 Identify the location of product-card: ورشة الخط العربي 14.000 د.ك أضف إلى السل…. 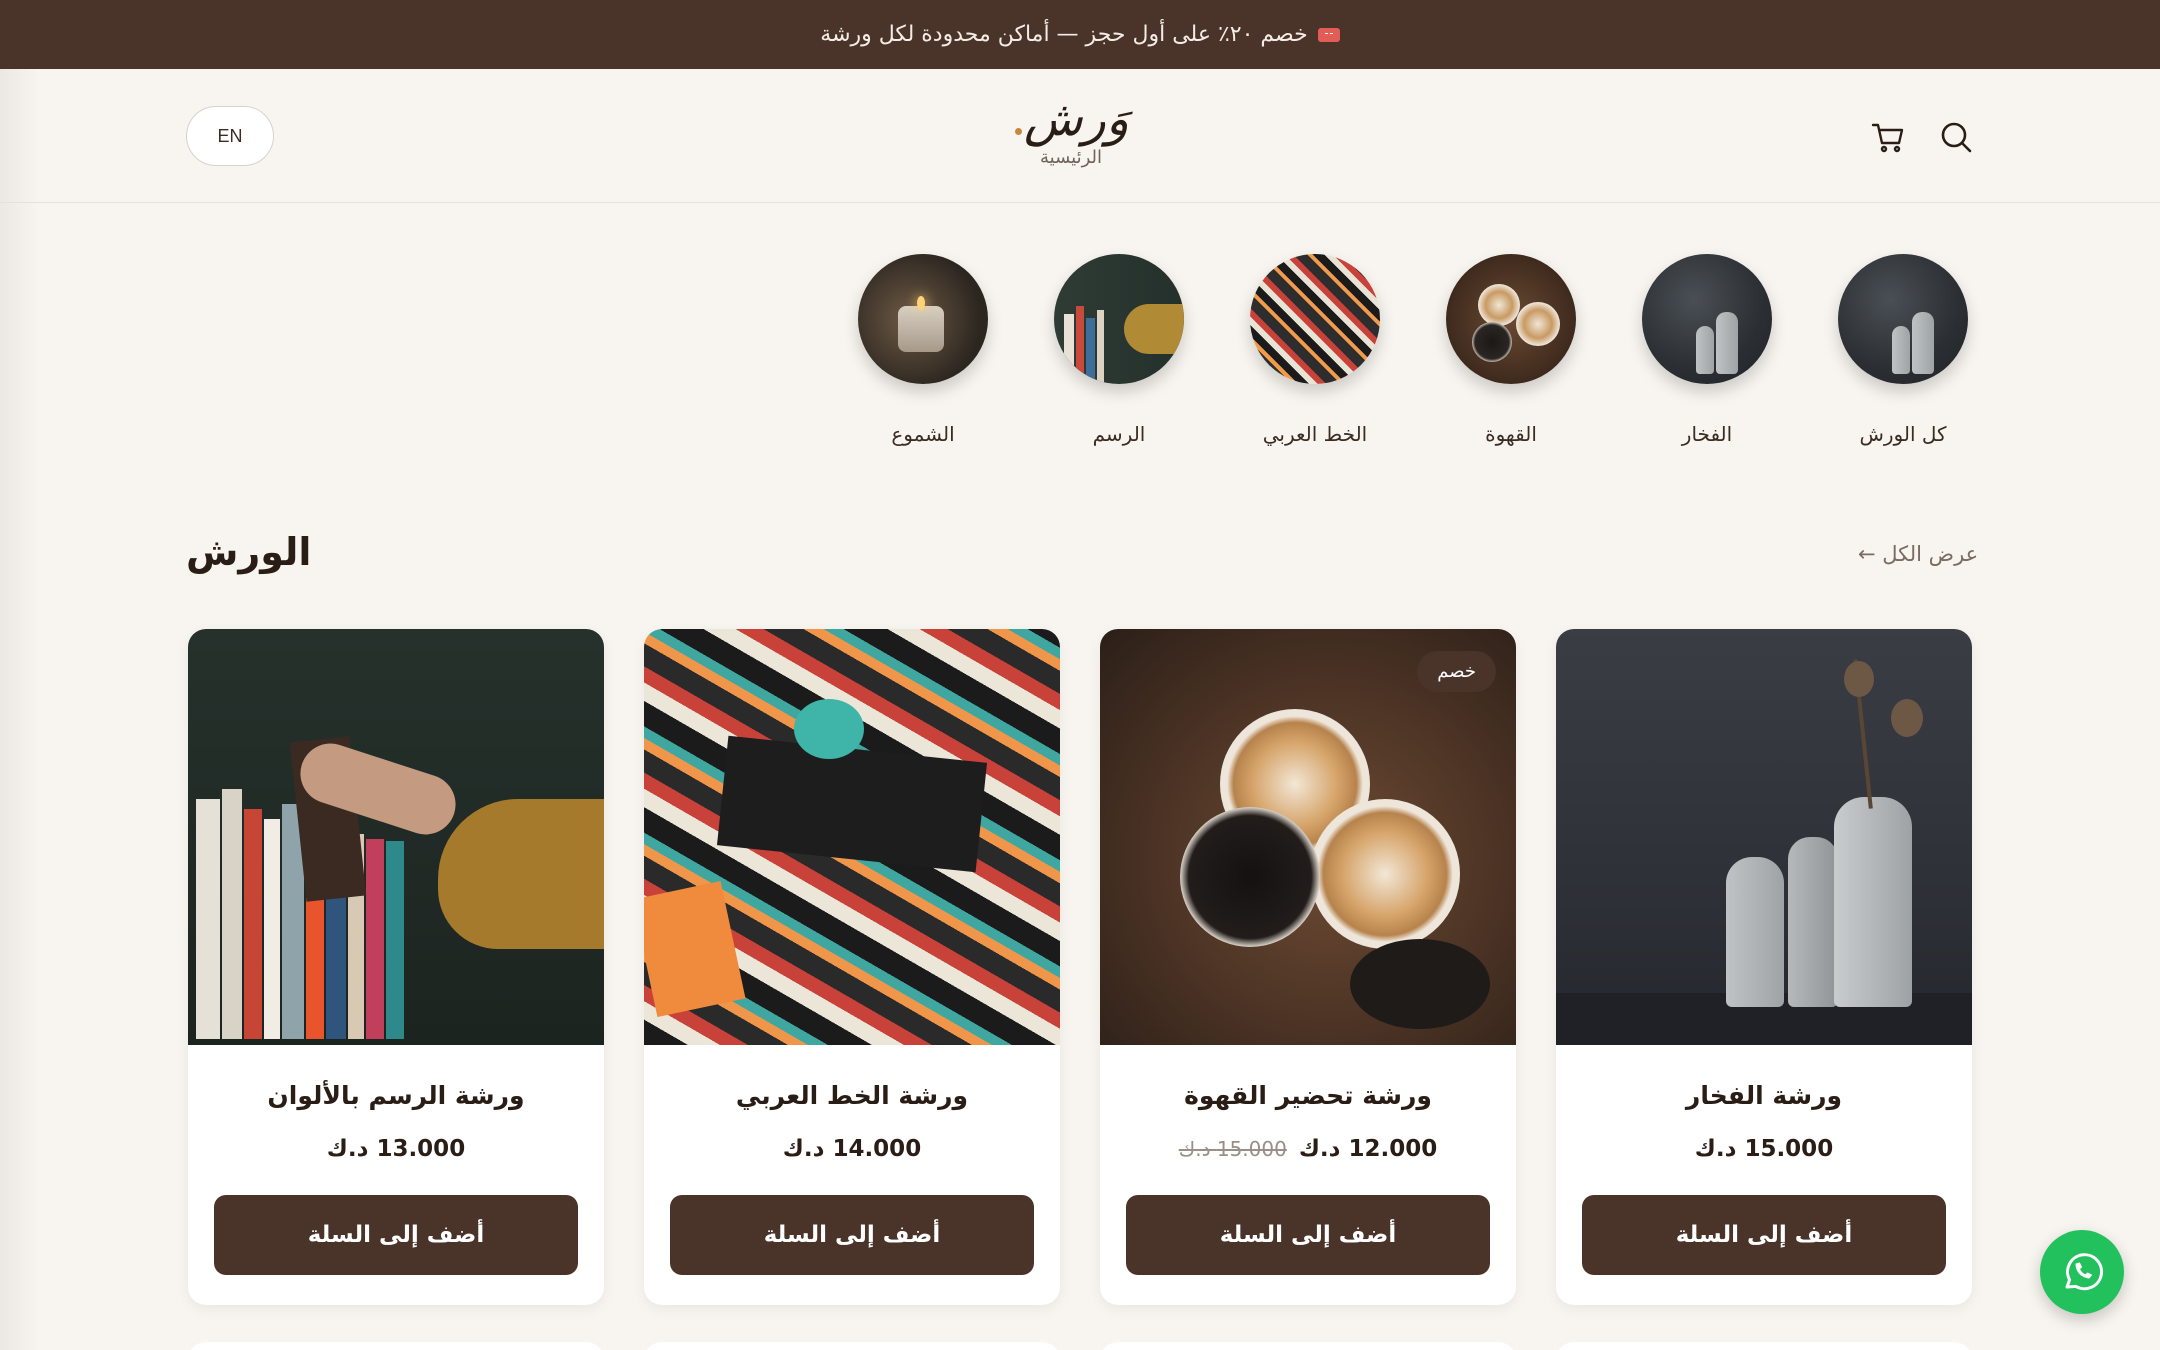
(852, 967).